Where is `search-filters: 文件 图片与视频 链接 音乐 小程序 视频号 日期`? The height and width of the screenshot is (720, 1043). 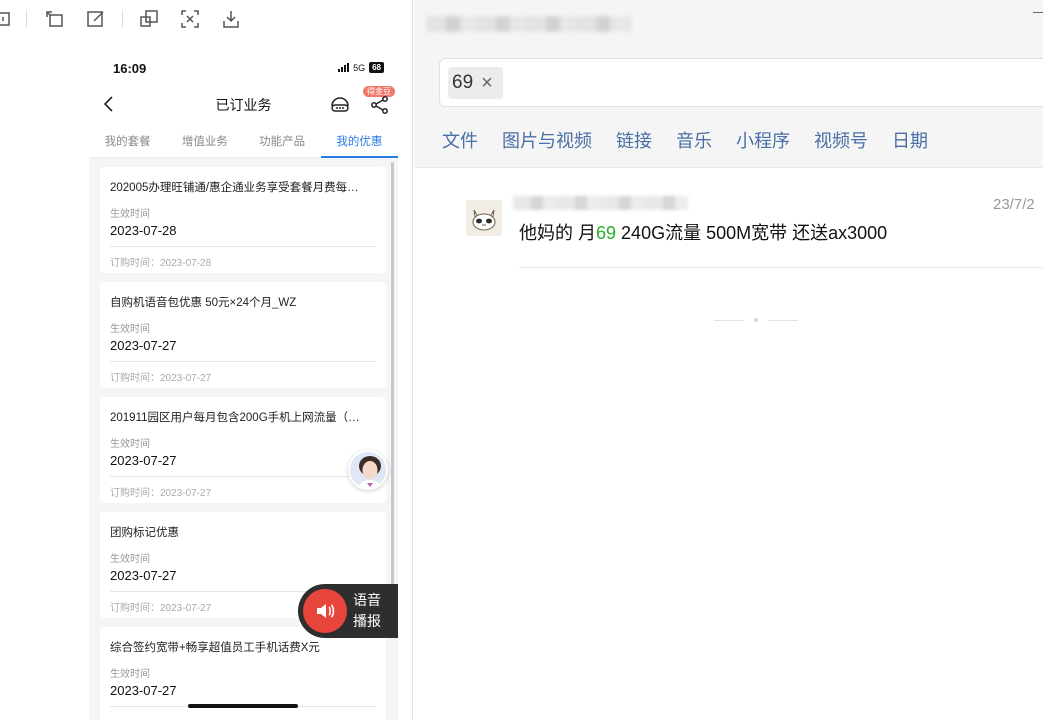 search-filters: 文件 图片与视频 链接 音乐 小程序 视频号 日期 is located at coordinates (685, 140).